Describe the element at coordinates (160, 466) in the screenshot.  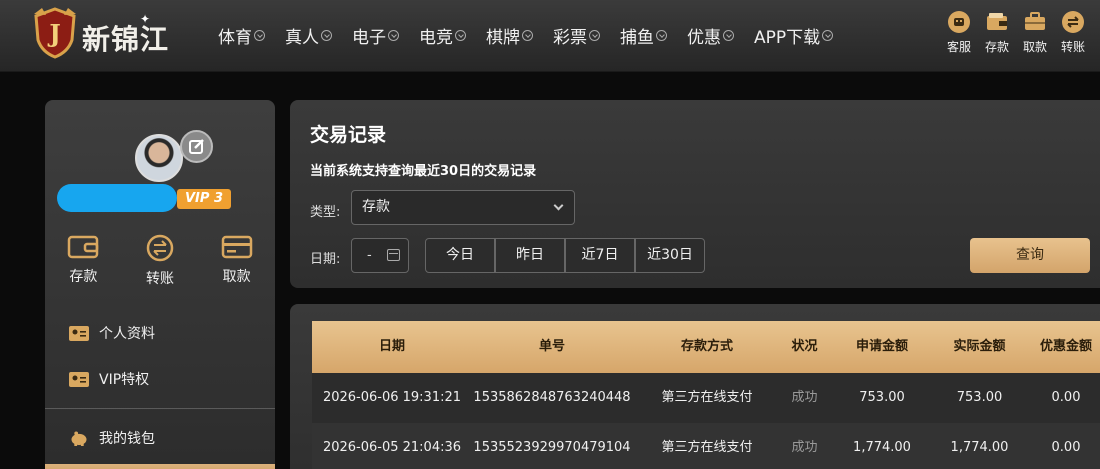
I see `active-menu-highlight` at that location.